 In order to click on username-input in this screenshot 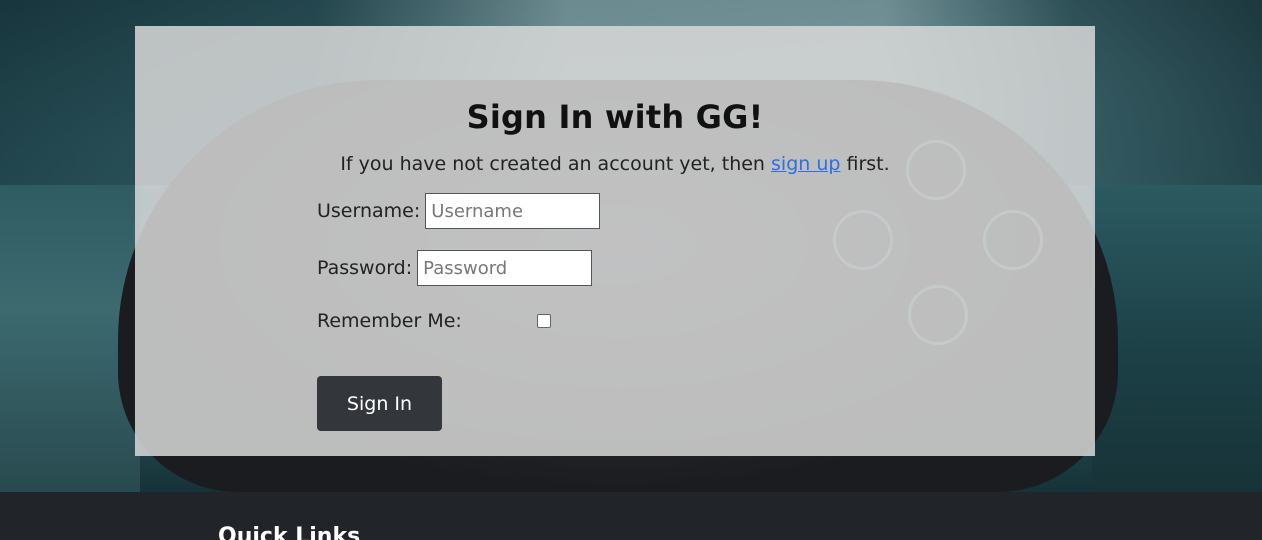, I will do `click(513, 211)`.